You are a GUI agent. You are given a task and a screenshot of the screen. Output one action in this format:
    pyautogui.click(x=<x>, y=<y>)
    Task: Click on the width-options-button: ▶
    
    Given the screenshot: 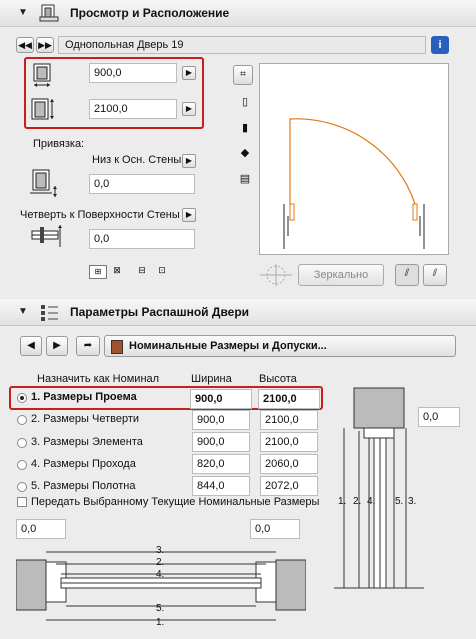 What is the action you would take?
    pyautogui.click(x=189, y=73)
    